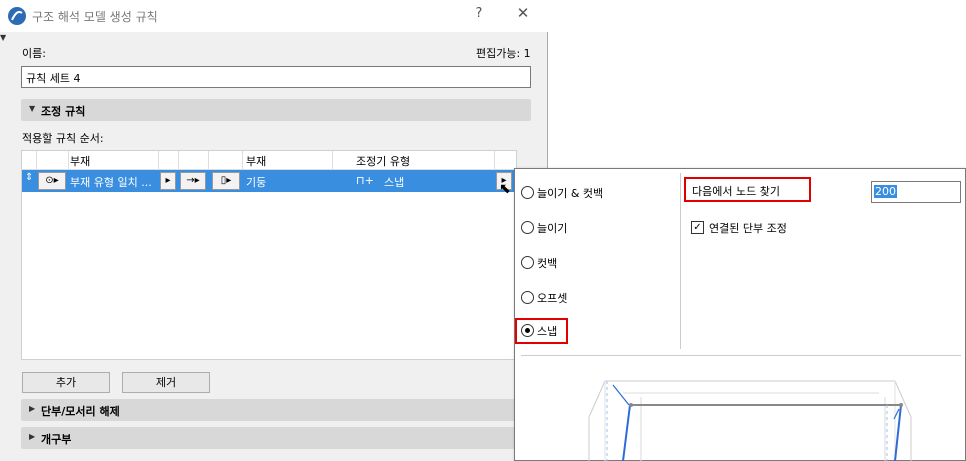  What do you see at coordinates (503, 53) in the screenshot?
I see `editable-count: 편집가능: 1` at bounding box center [503, 53].